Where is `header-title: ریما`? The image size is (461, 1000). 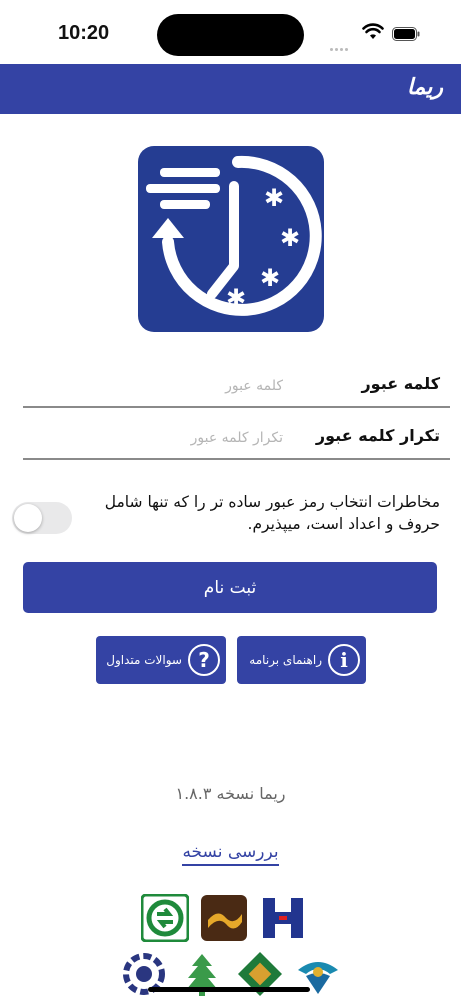
header-title: ریما is located at coordinates (424, 87).